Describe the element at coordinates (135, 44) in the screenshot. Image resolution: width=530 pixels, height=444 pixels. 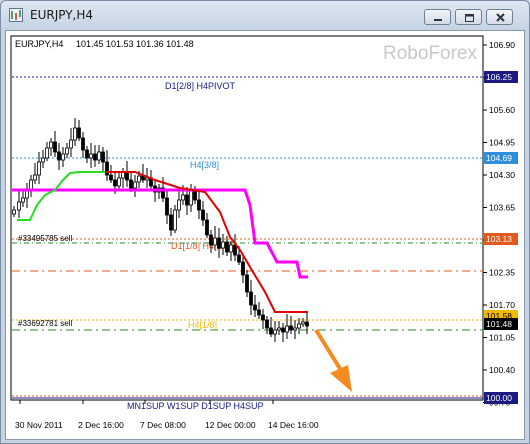
I see `chart-ohlc: 101.45 101.53 101.36 101.48` at that location.